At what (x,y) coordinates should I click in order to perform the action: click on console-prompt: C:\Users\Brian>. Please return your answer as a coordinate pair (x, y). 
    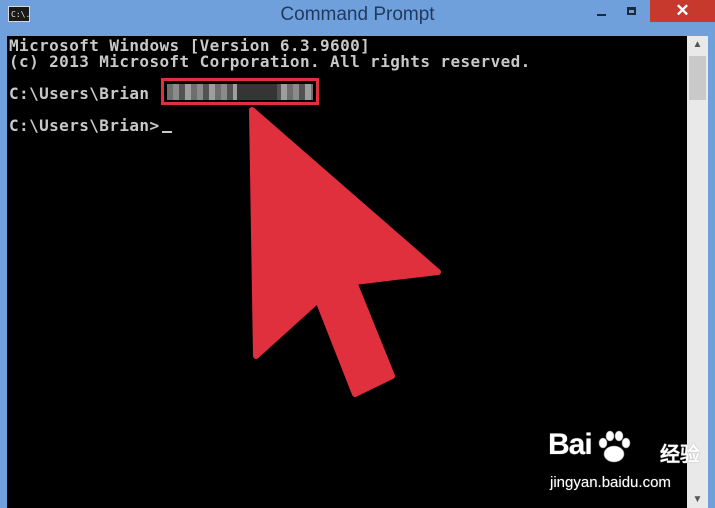
    Looking at the image, I should click on (84, 125).